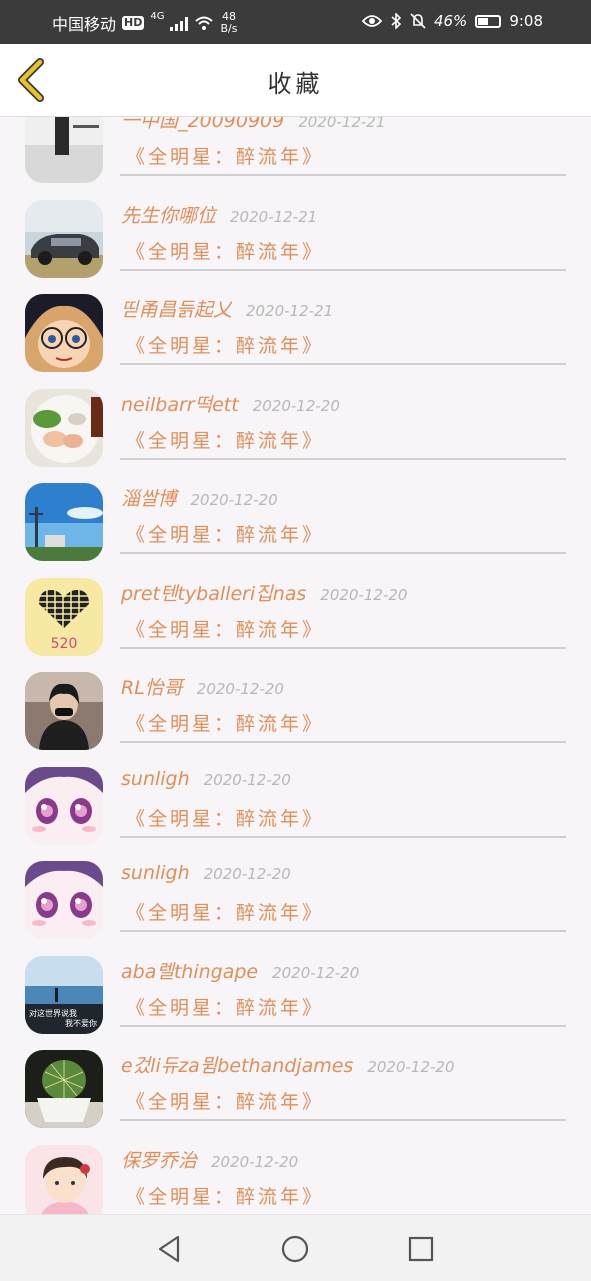 Image resolution: width=591 pixels, height=1281 pixels. What do you see at coordinates (64, 644) in the screenshot?
I see `heart-number: 520` at bounding box center [64, 644].